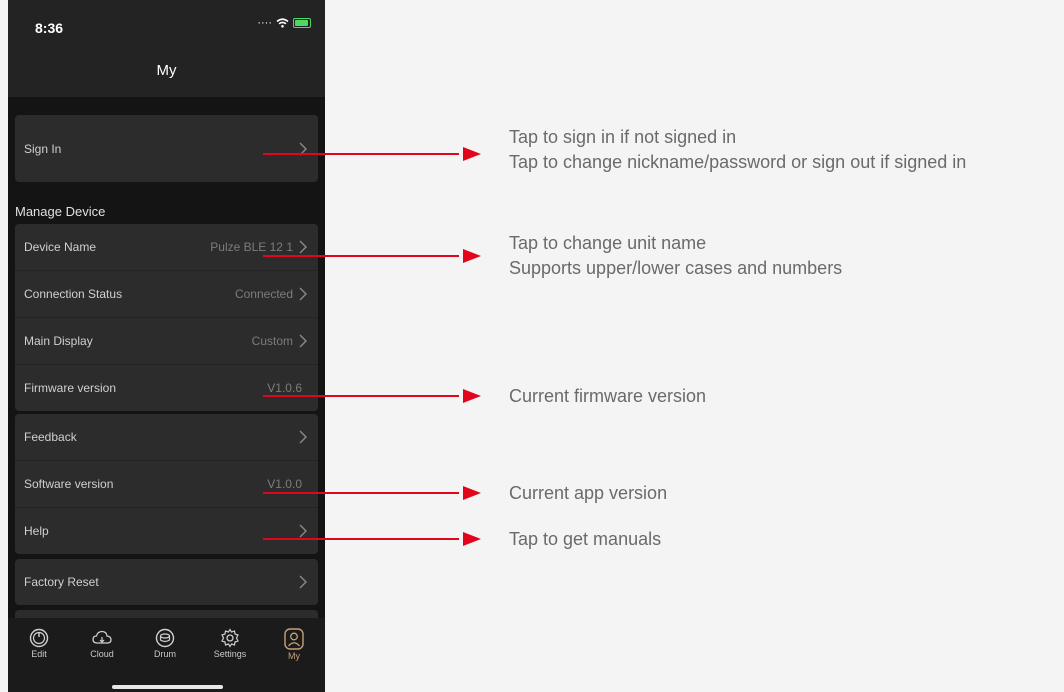 The height and width of the screenshot is (692, 1064). What do you see at coordinates (251, 247) in the screenshot?
I see `device-name-value: Pulze BLE 12 1` at bounding box center [251, 247].